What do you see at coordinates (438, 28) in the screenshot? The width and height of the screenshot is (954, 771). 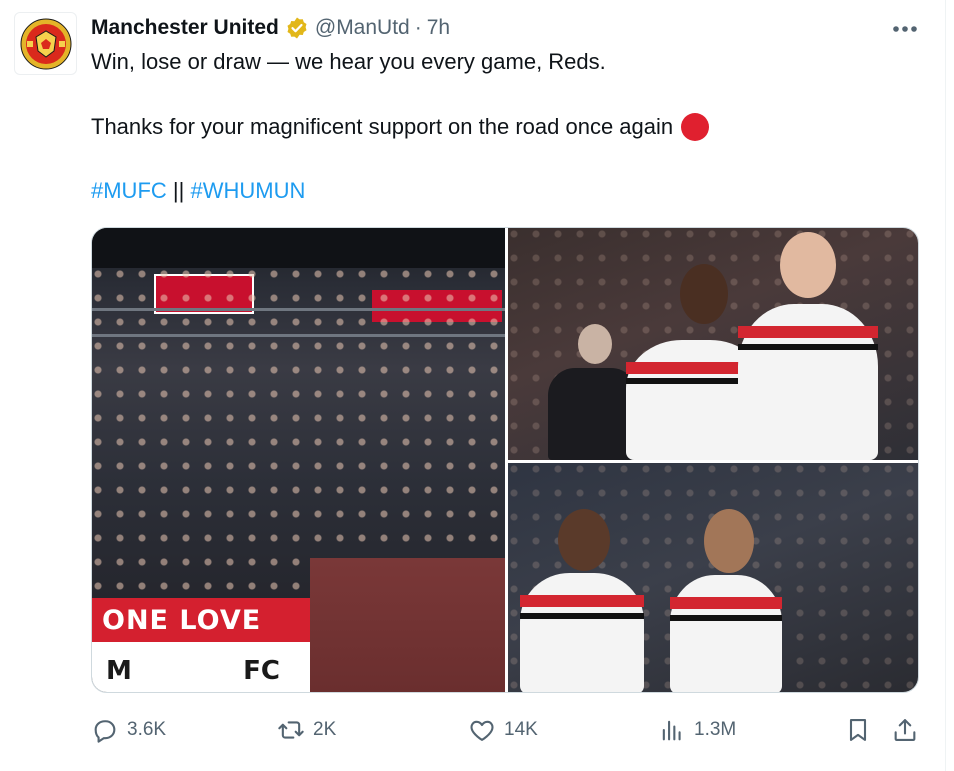 I see `timestamp: 7h` at bounding box center [438, 28].